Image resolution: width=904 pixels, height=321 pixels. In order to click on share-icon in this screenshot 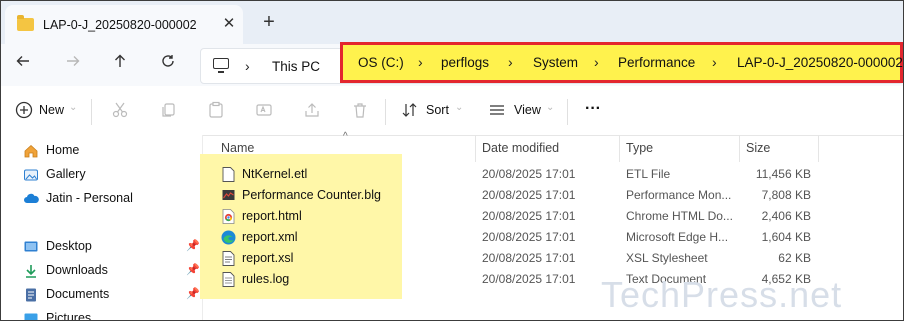, I will do `click(312, 110)`.